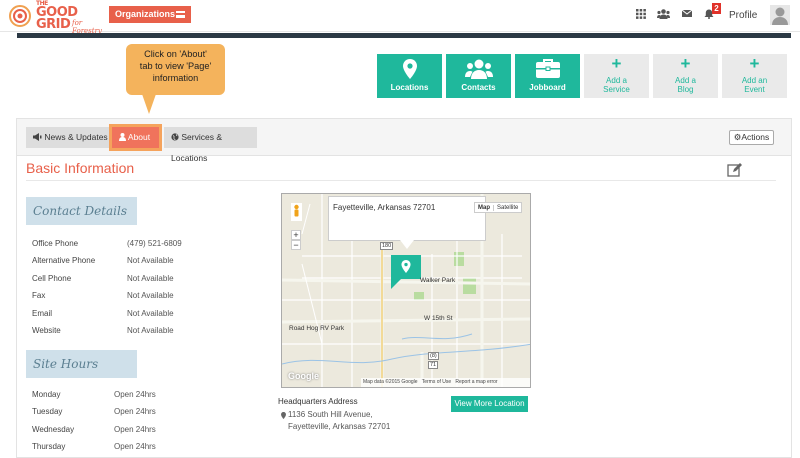 This screenshot has width=800, height=458. Describe the element at coordinates (687, 15) in the screenshot. I see `envelope-icon` at that location.